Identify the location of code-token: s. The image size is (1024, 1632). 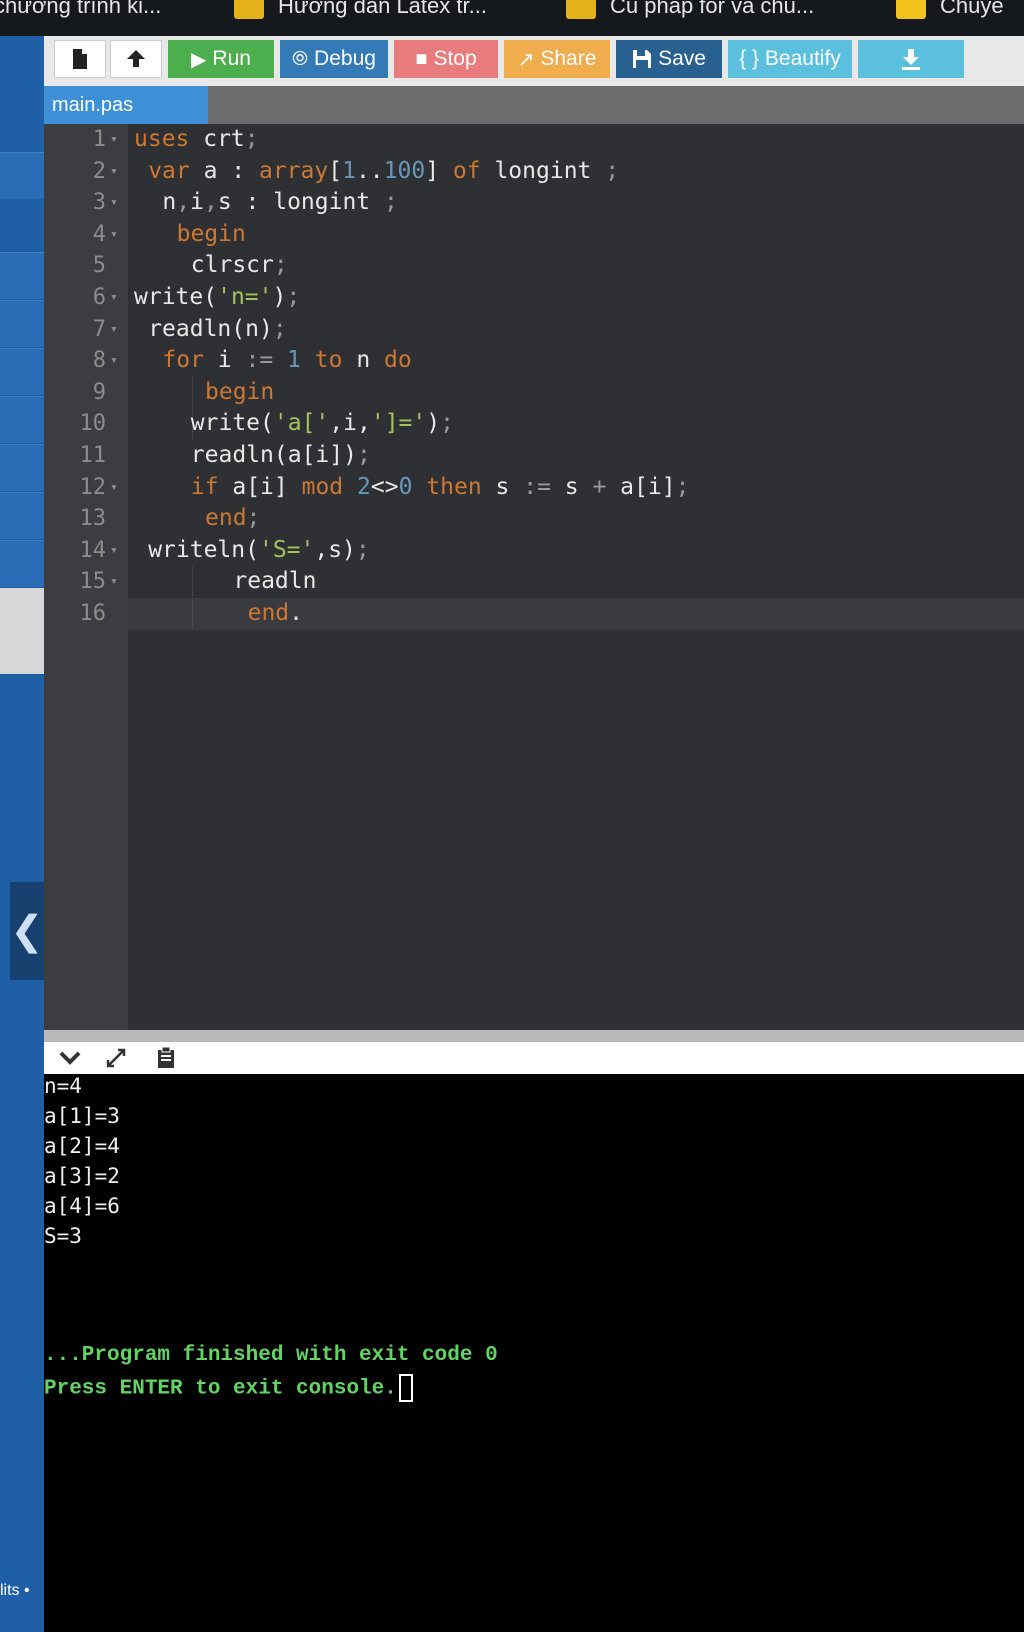
(571, 486).